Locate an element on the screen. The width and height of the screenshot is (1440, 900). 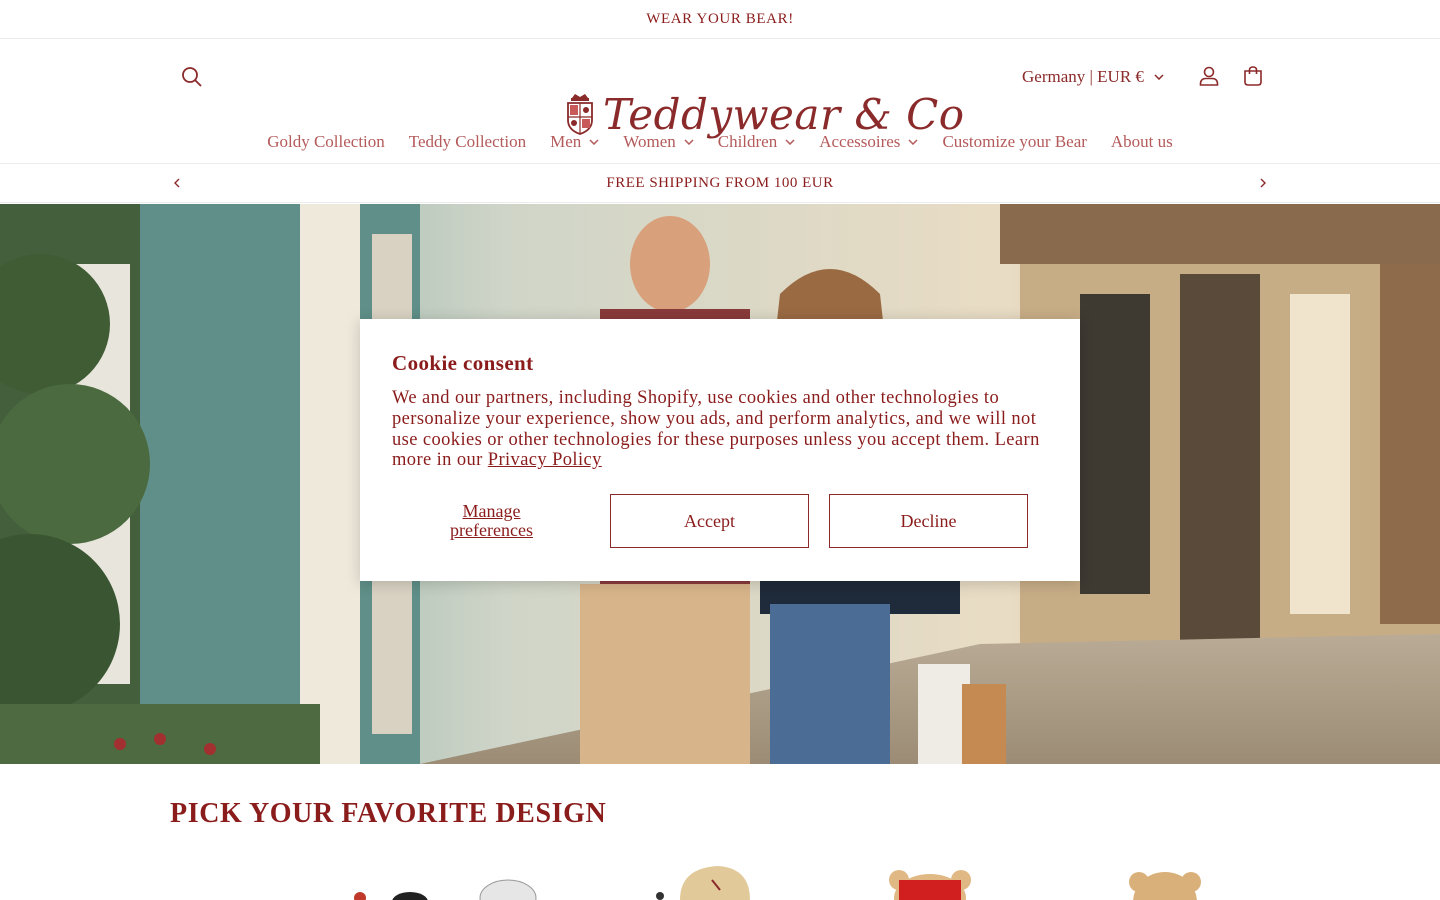
privacy-policy-link: Privacy Policy is located at coordinates (545, 460).